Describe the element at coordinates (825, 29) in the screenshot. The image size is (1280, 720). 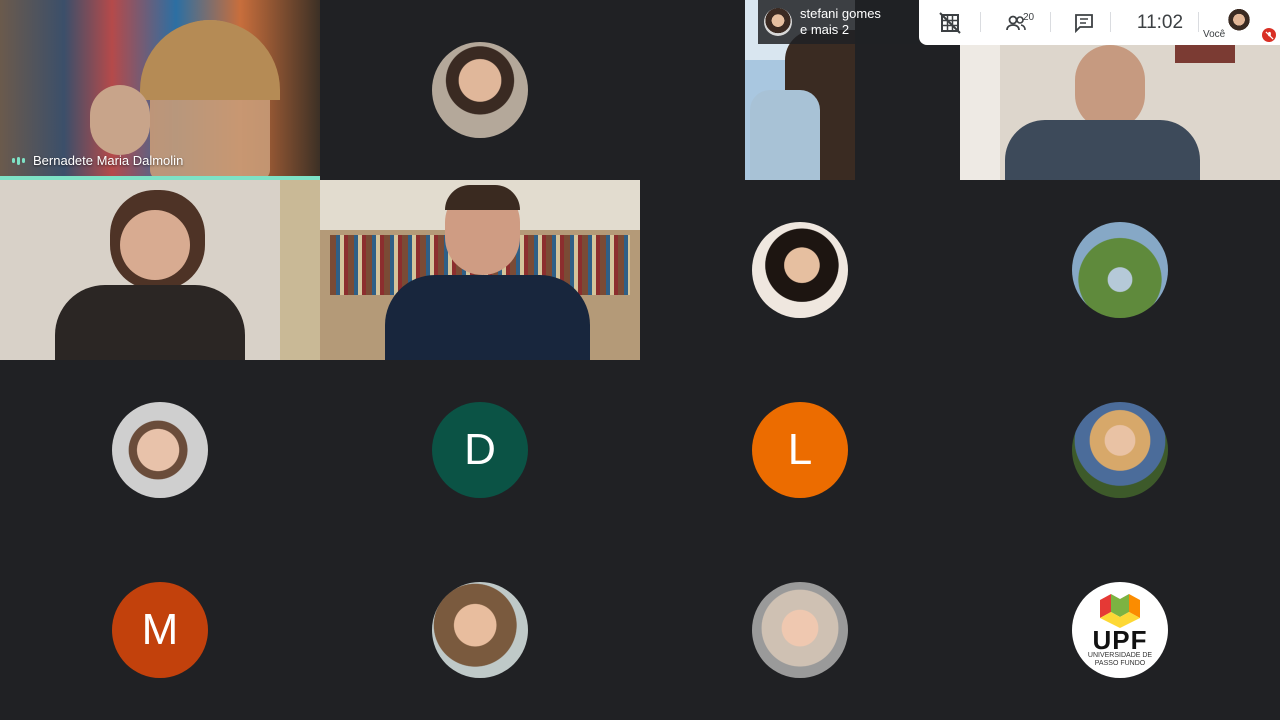
I see `presenter-more: e mais 2` at that location.